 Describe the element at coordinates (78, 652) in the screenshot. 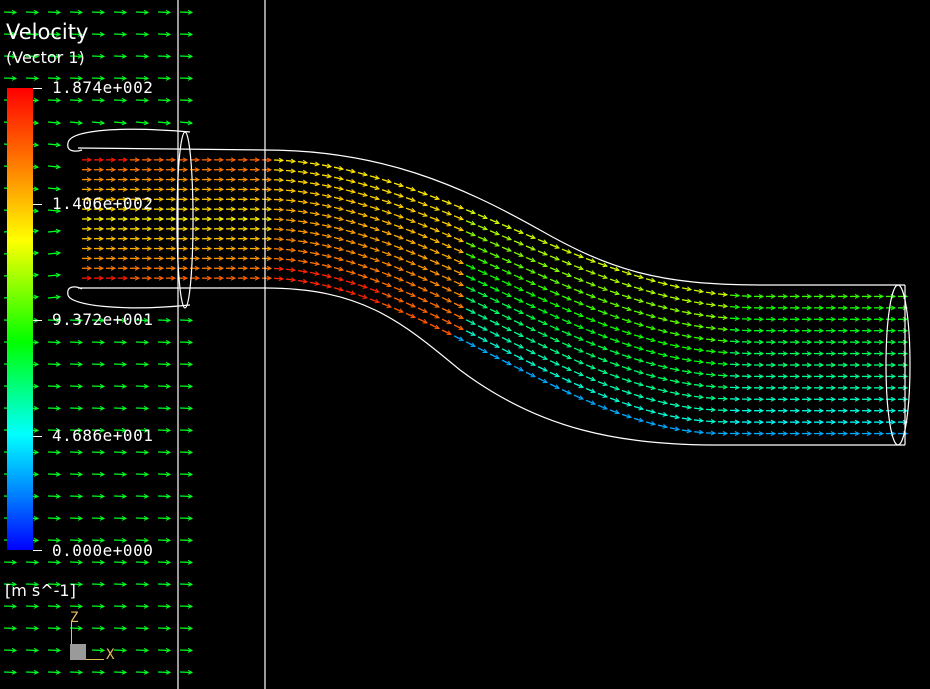

I see `axis-origin-box` at that location.